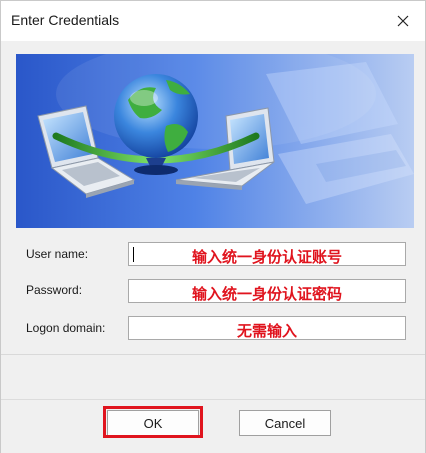 This screenshot has height=453, width=426. I want to click on ok-button-highlight, so click(153, 422).